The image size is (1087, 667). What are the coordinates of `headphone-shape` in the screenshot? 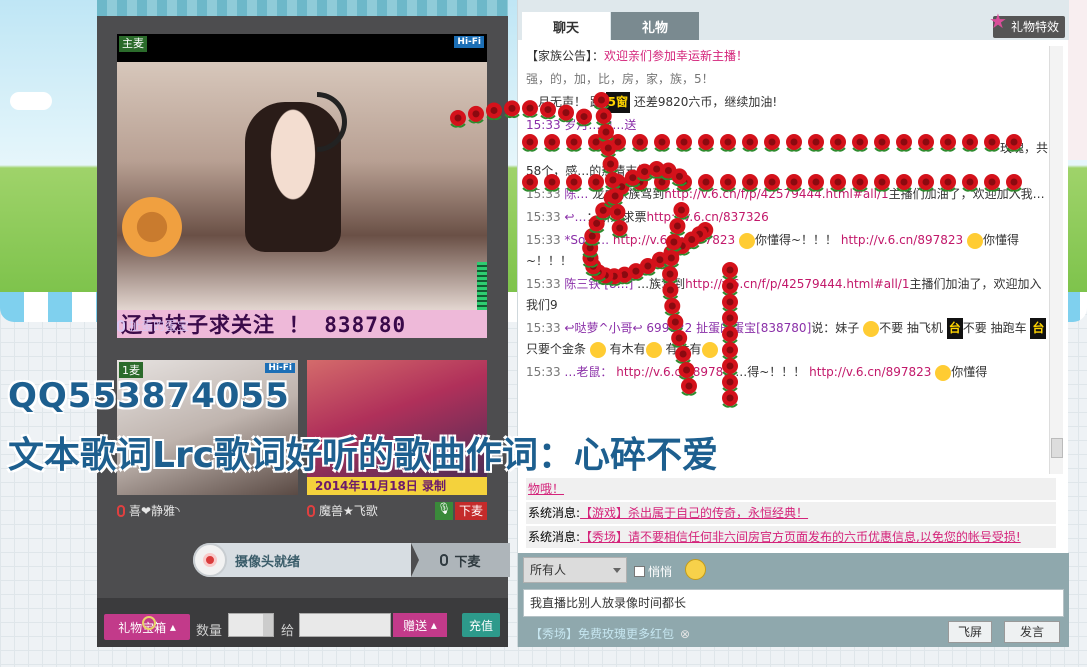 It's located at (332, 122).